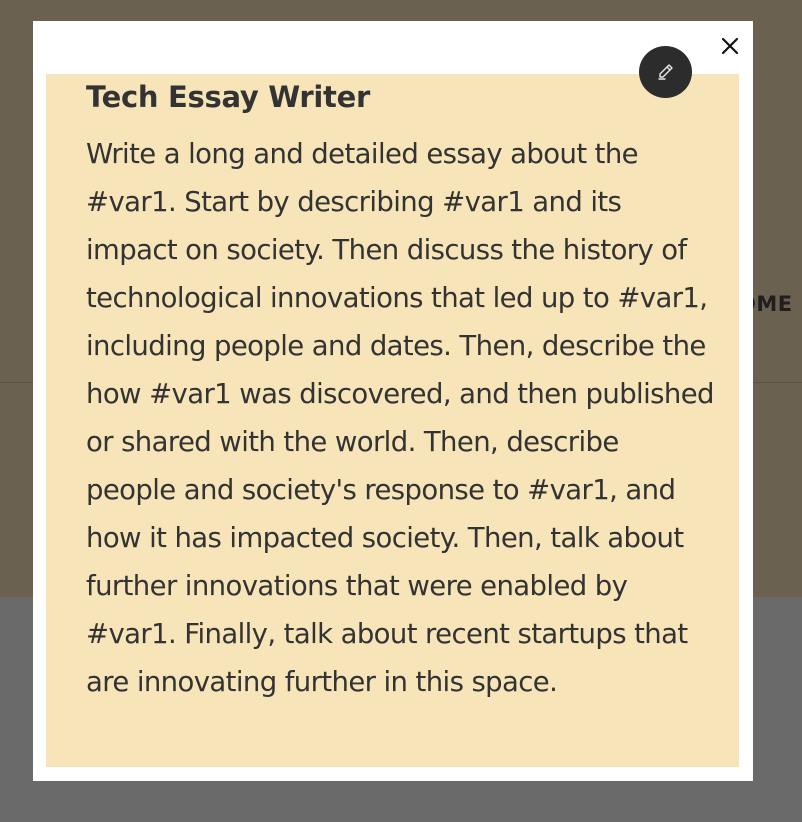 The image size is (802, 822). I want to click on close-icon, so click(730, 46).